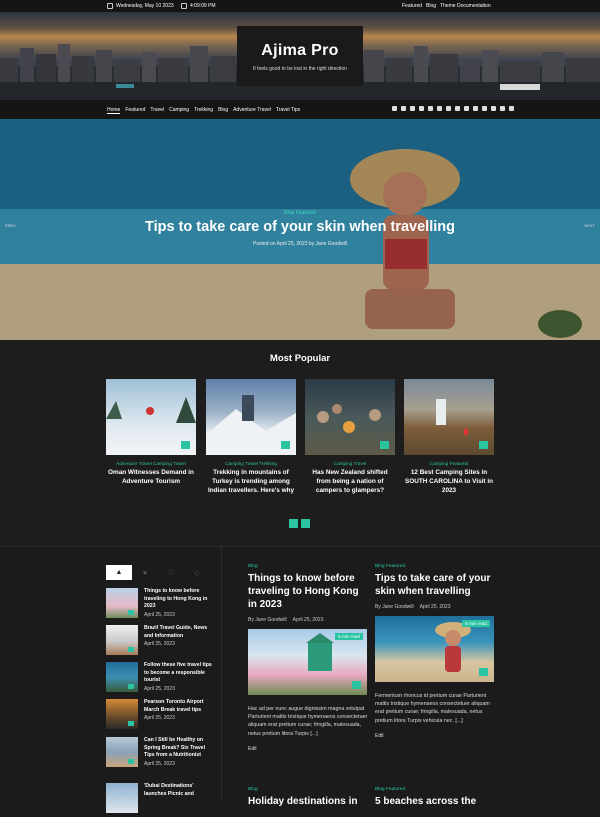 The height and width of the screenshot is (817, 600). I want to click on nav-item-travel-tips: Travel Tips, so click(288, 110).